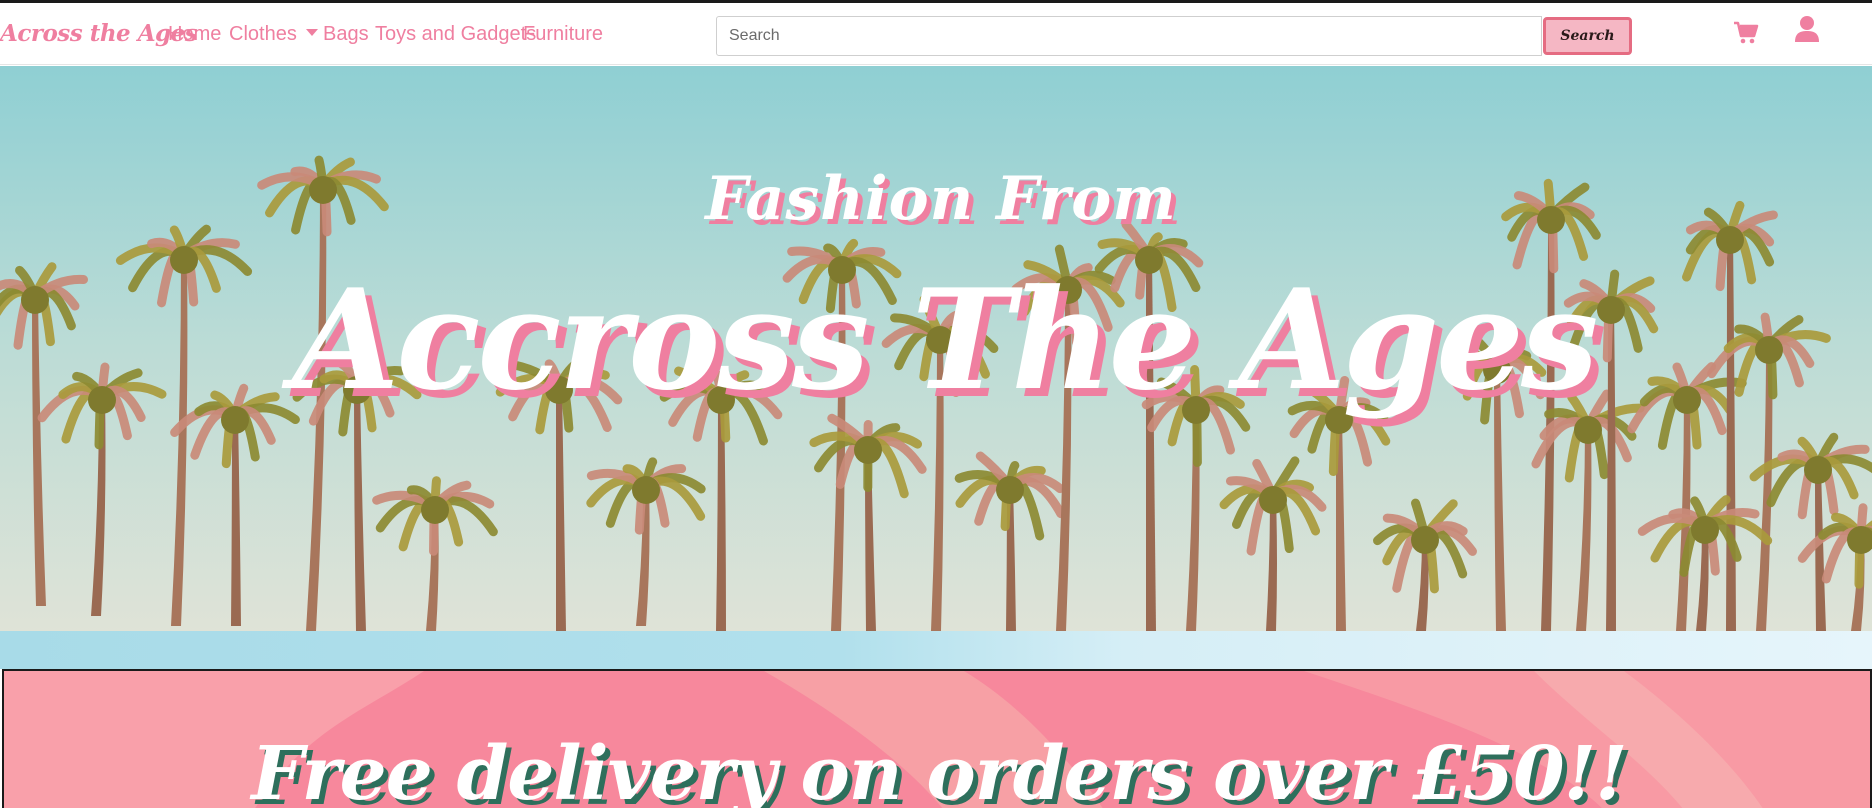 The width and height of the screenshot is (1872, 808). I want to click on free-delivery-text: Free delivery on orders over £50!!, so click(939, 769).